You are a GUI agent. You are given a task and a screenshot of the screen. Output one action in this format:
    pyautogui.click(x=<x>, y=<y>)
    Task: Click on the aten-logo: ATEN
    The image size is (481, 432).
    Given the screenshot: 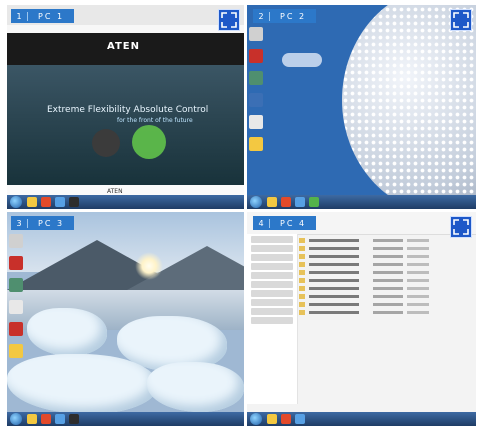 What is the action you would take?
    pyautogui.click(x=123, y=46)
    